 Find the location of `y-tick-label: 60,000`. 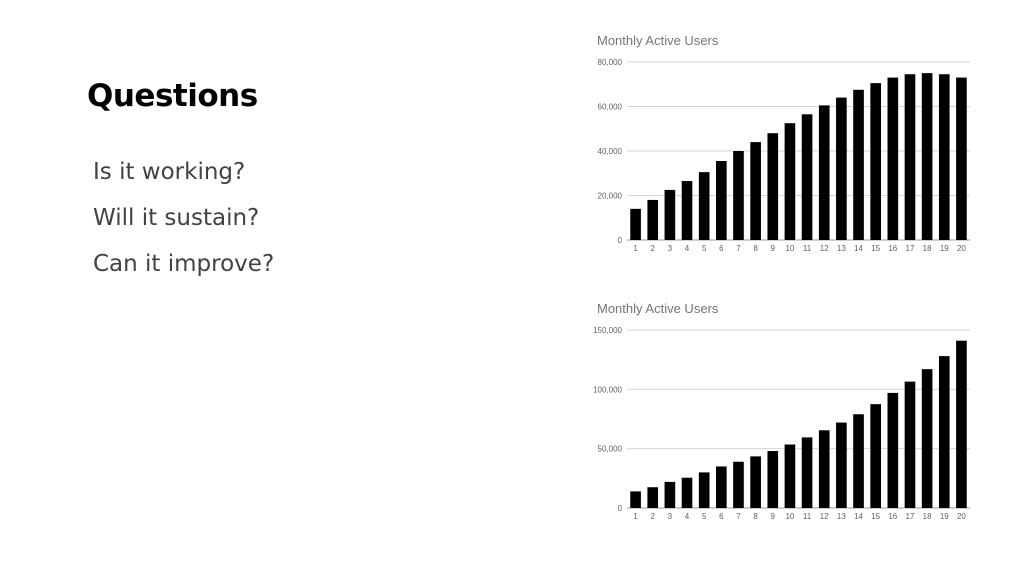

y-tick-label: 60,000 is located at coordinates (610, 107).